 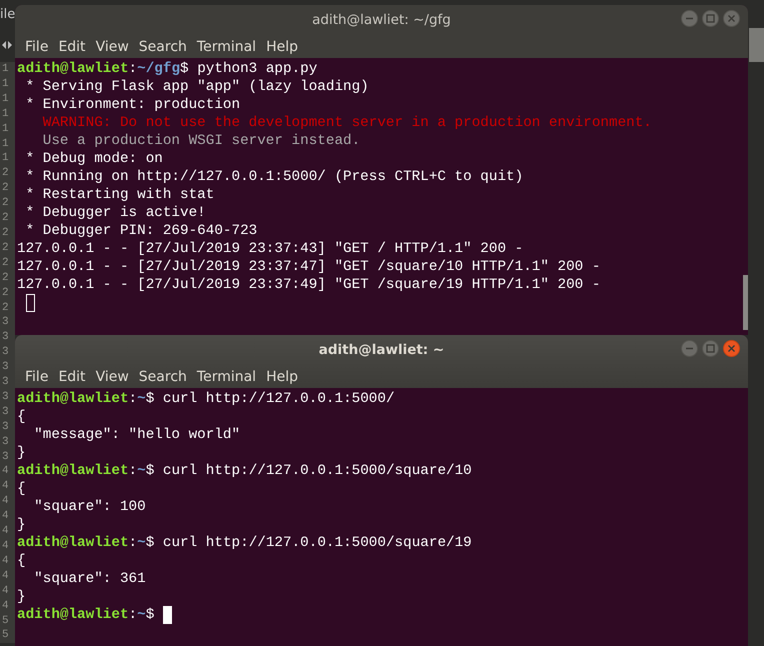 I want to click on editor-tab-label: ile, so click(x=8, y=15).